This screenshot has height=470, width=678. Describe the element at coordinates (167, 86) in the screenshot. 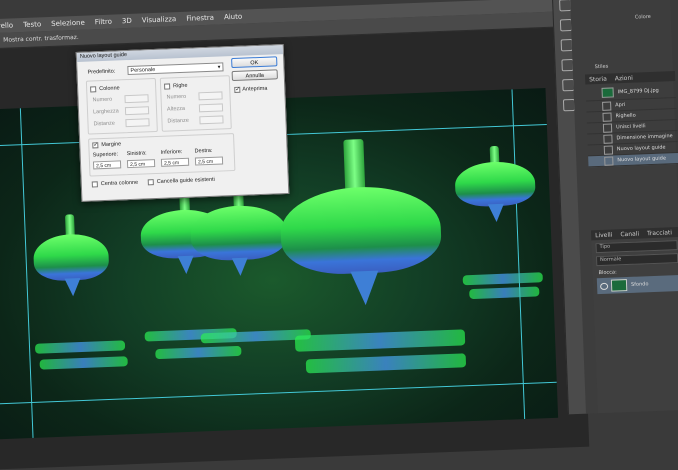

I see `rows-checkbox` at that location.